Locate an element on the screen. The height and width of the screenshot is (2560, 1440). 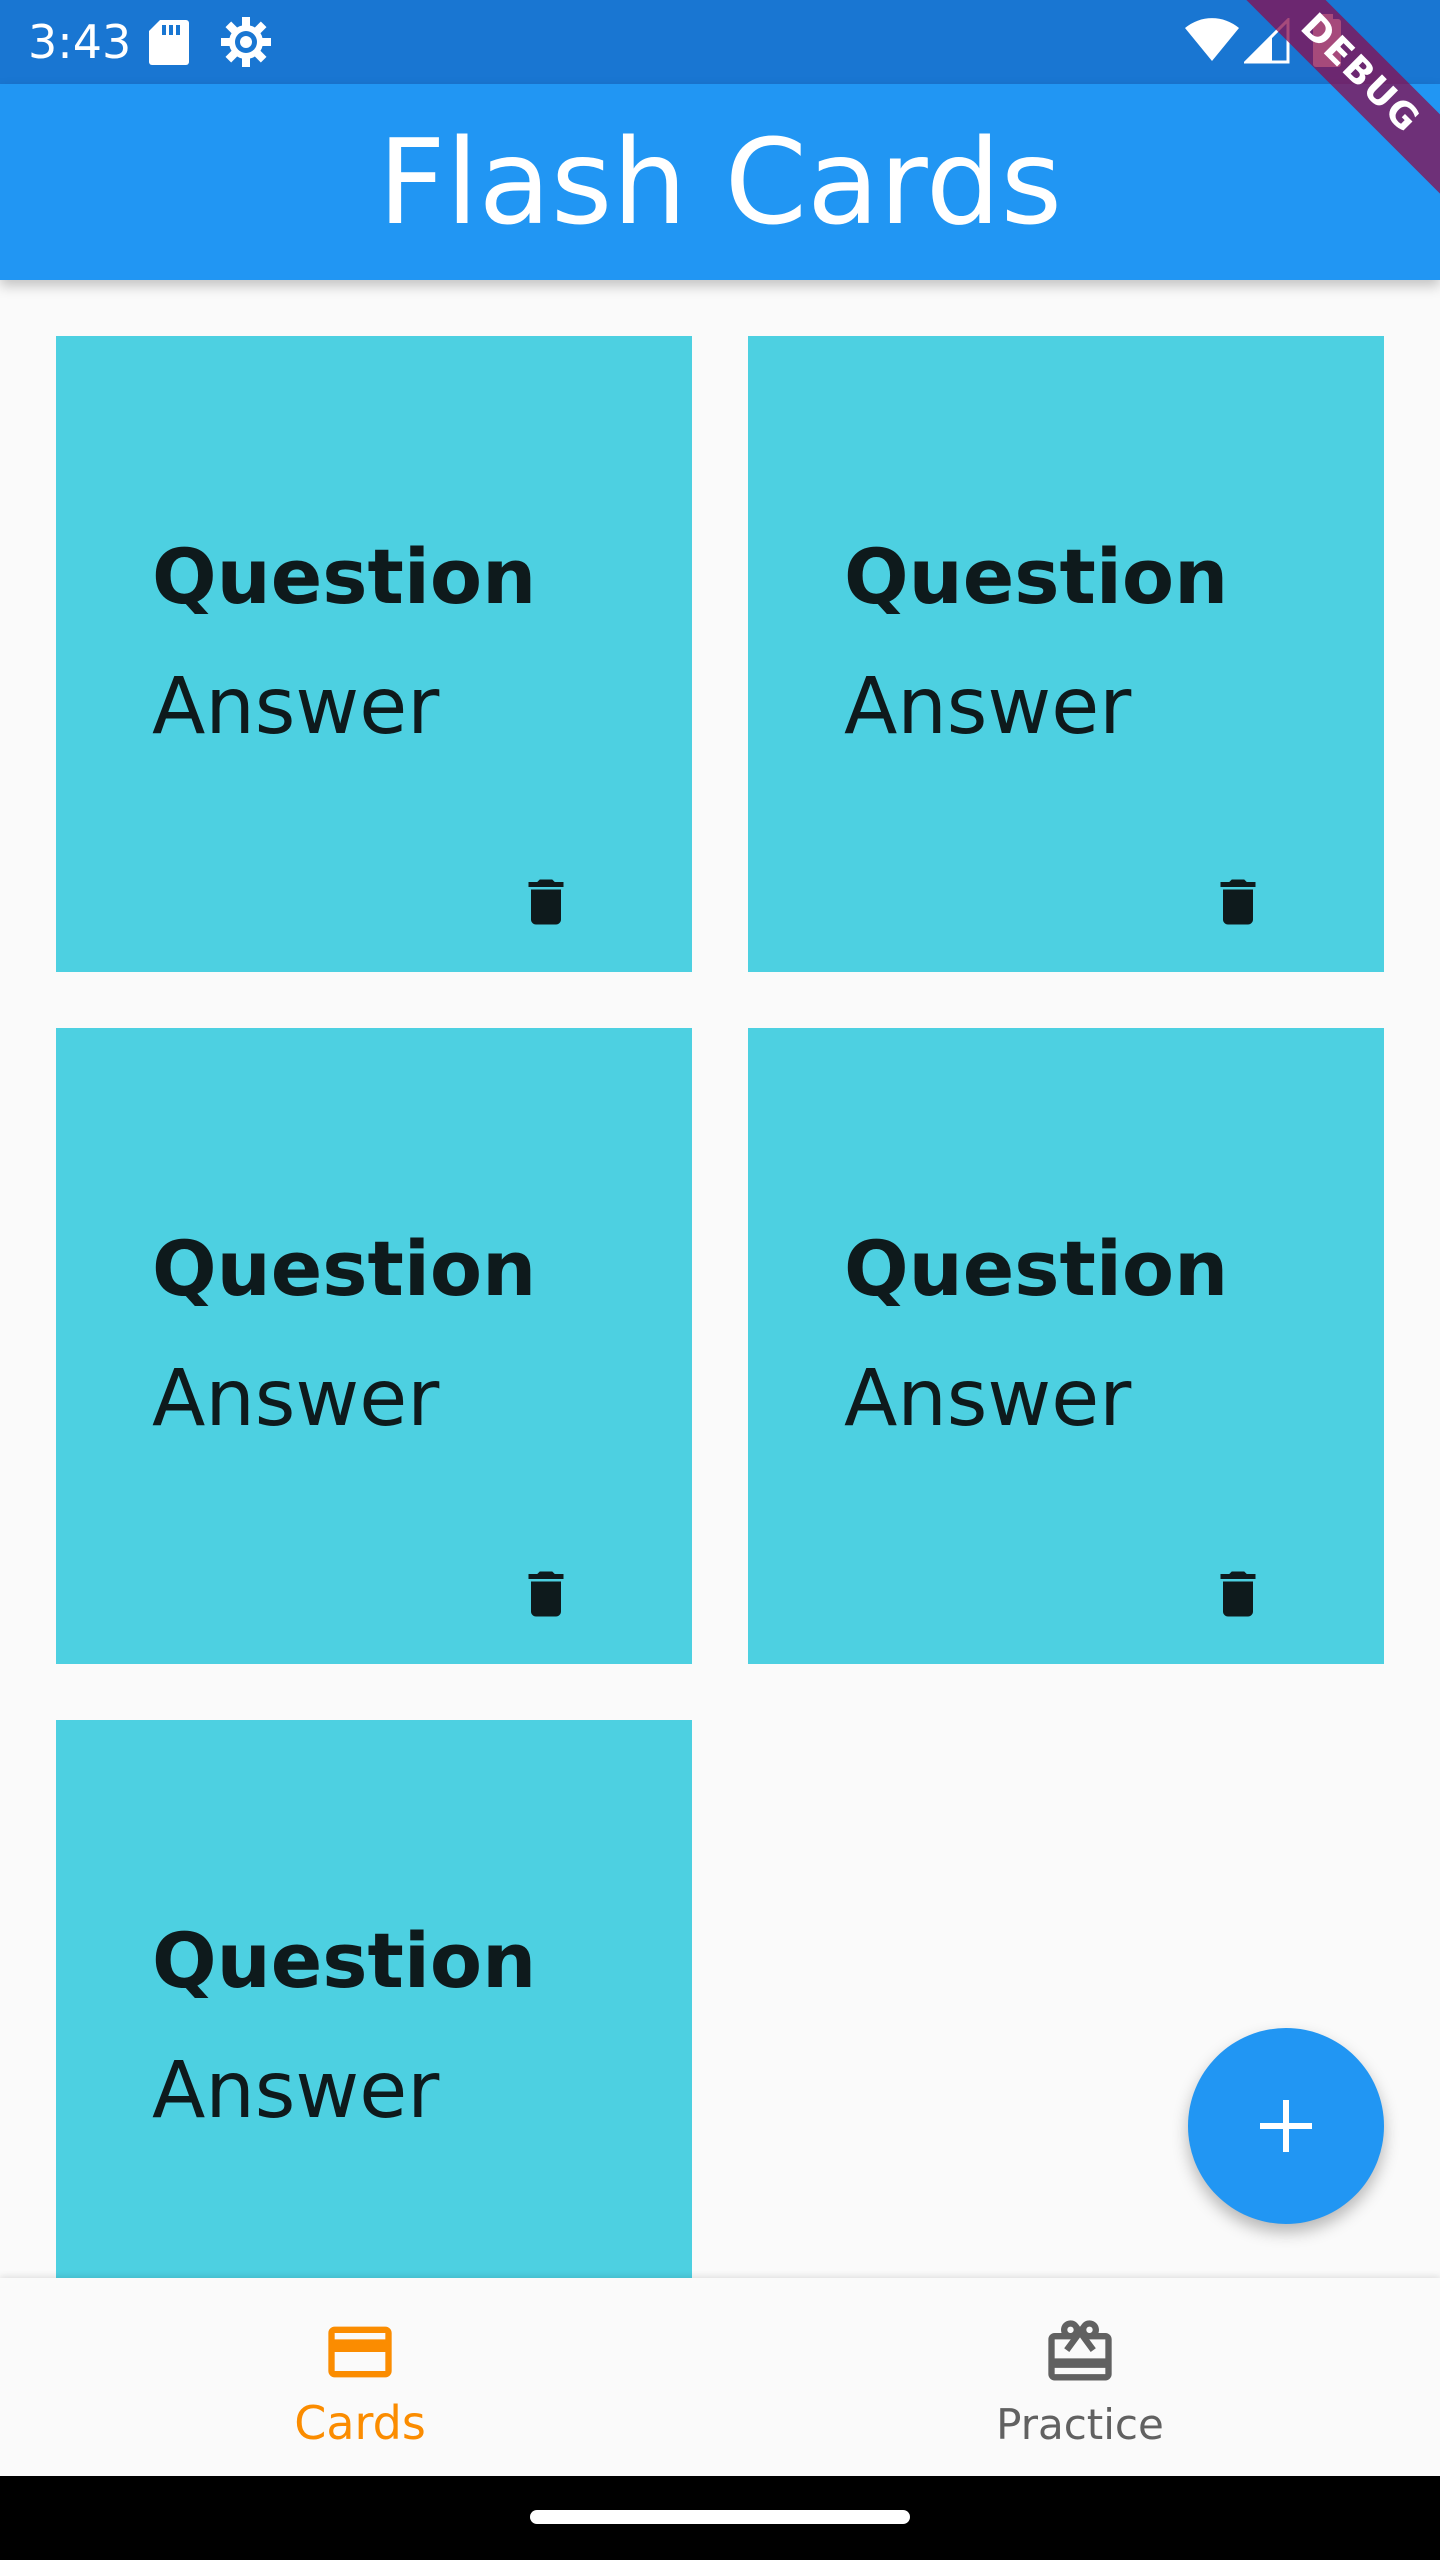
settings-gear-icon is located at coordinates (246, 44).